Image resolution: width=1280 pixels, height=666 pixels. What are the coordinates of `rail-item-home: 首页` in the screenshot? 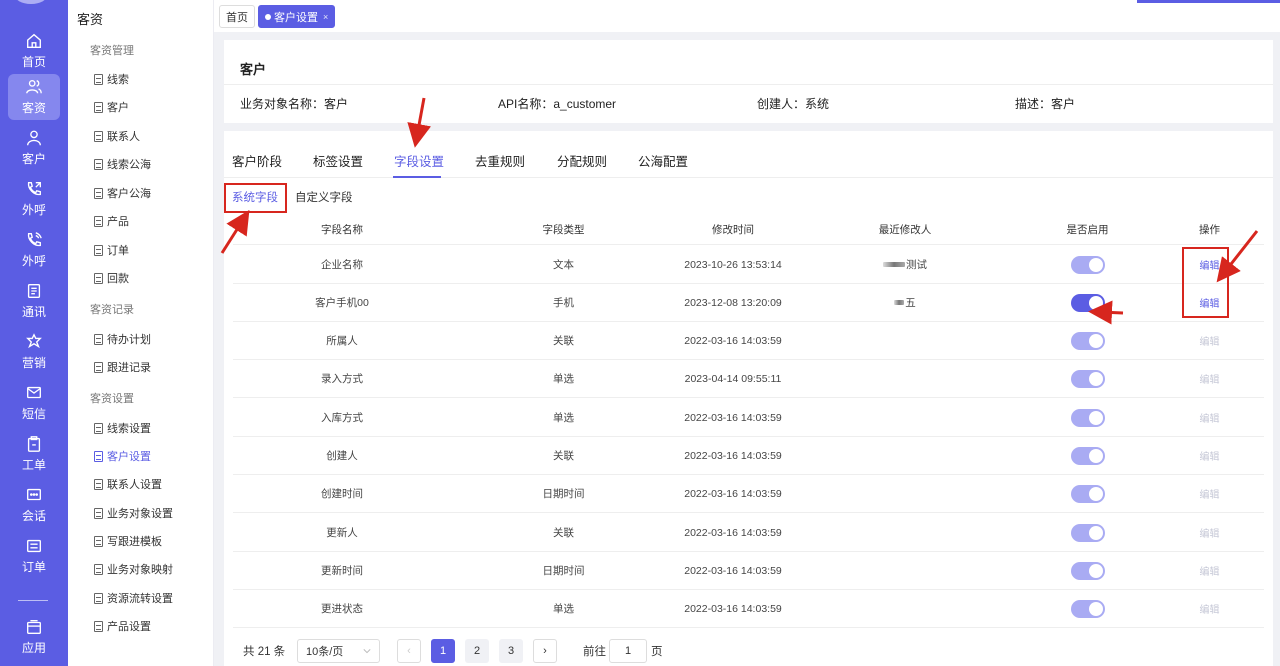 It's located at (34, 51).